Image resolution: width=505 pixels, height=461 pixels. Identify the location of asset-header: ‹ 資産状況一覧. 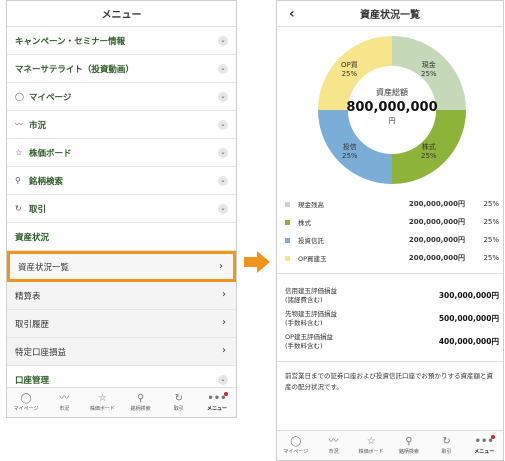
(390, 14).